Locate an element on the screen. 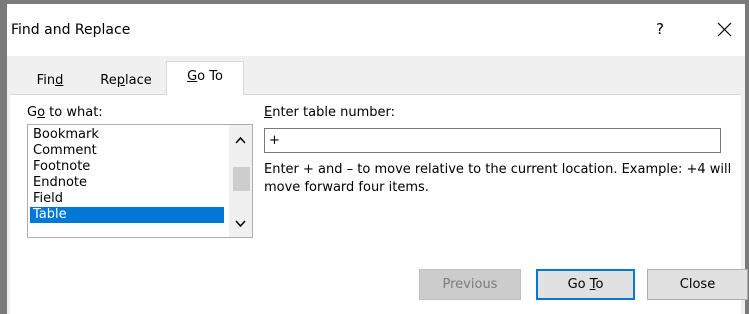 The image size is (749, 314). listbox-scrollbar is located at coordinates (240, 181).